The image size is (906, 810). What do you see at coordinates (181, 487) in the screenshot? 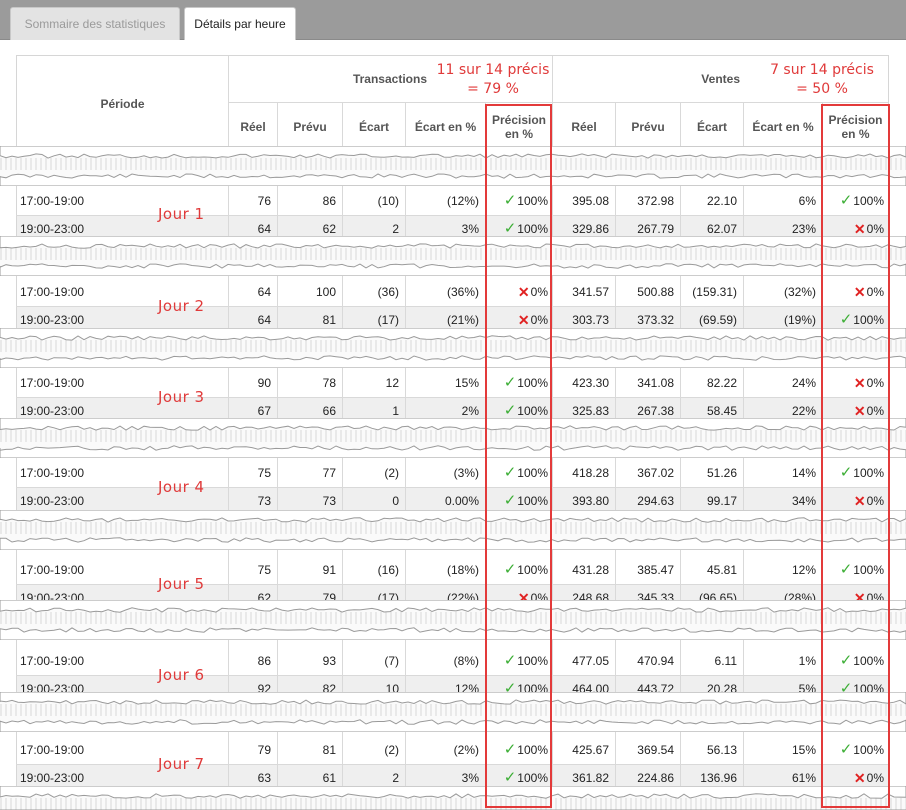
I see `day-label: Jour 4` at bounding box center [181, 487].